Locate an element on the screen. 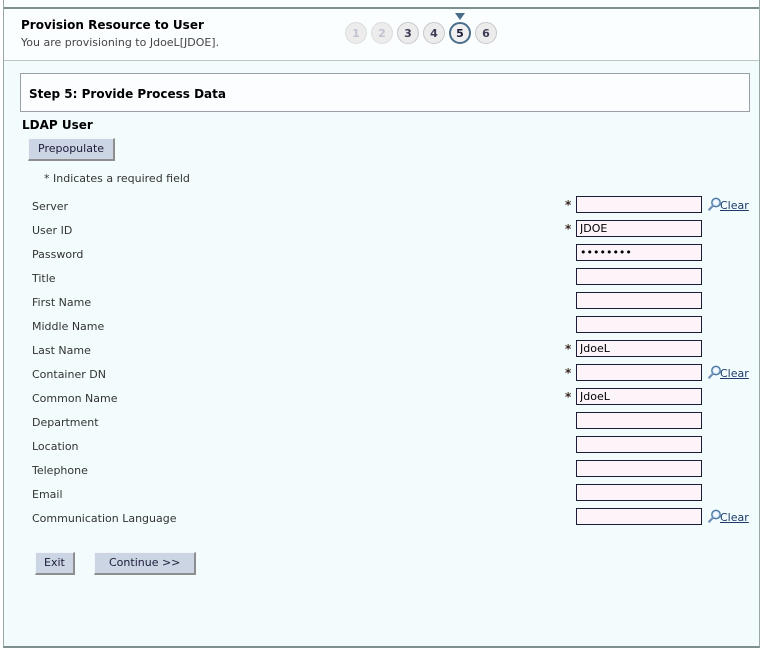 This screenshot has height=655, width=763. form-row: Location is located at coordinates (381, 448).